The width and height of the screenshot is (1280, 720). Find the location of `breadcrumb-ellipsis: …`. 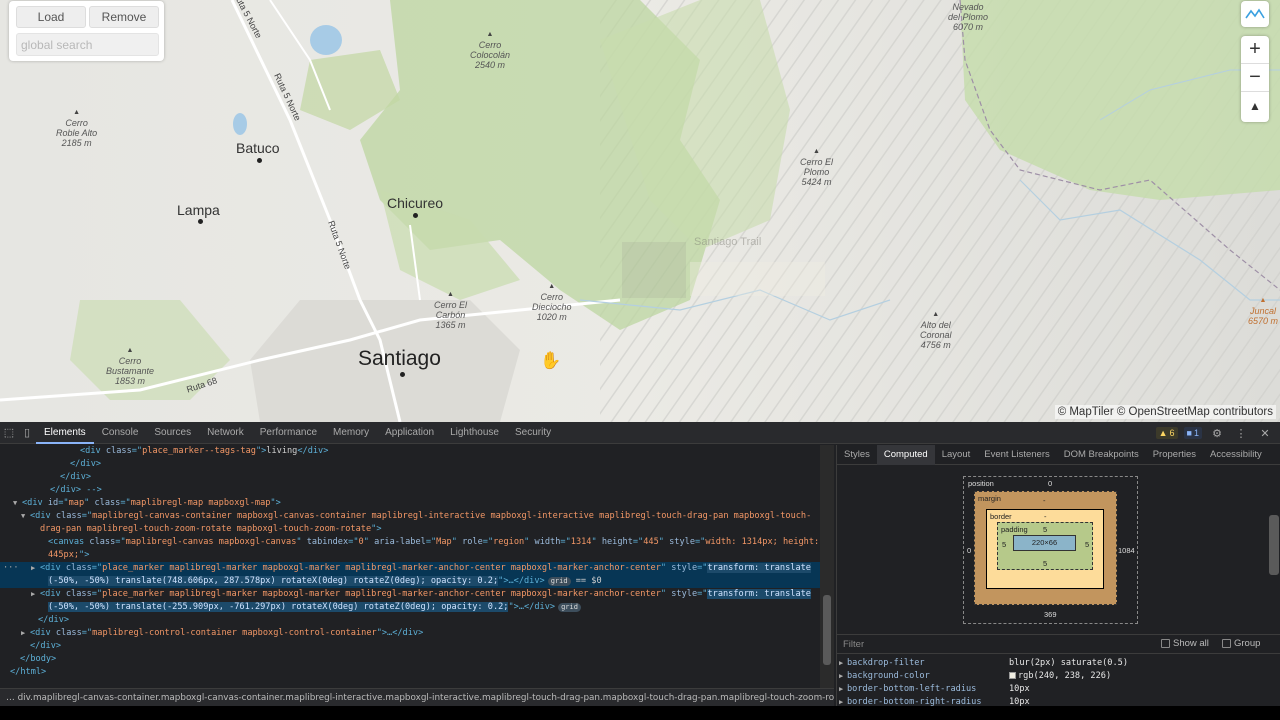

breadcrumb-ellipsis: … is located at coordinates (12, 698).